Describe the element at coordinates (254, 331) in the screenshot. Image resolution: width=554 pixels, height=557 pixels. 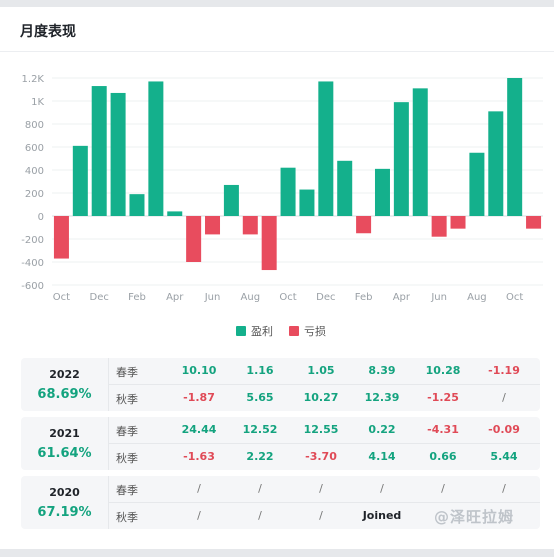
I see `legend-item-profit: 盈利` at that location.